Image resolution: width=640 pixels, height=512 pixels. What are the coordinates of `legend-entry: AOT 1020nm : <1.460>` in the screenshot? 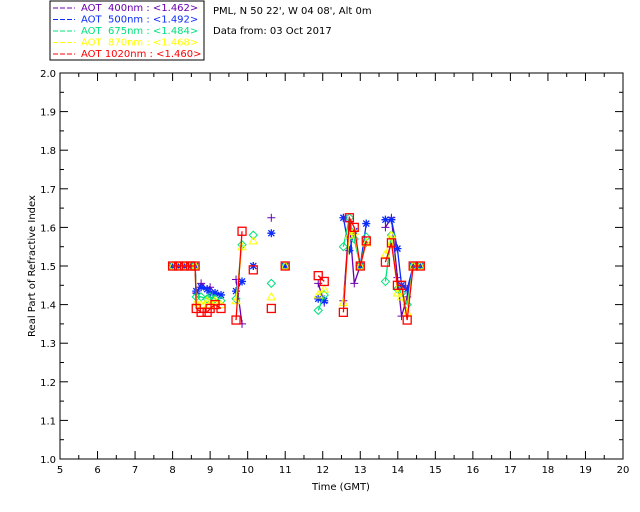 It's located at (141, 54).